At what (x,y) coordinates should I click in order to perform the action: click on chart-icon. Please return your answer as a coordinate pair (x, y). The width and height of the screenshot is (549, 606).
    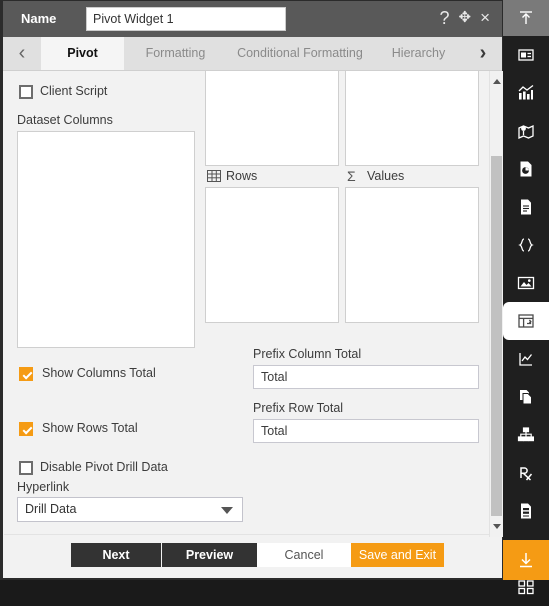
    Looking at the image, I should click on (526, 93).